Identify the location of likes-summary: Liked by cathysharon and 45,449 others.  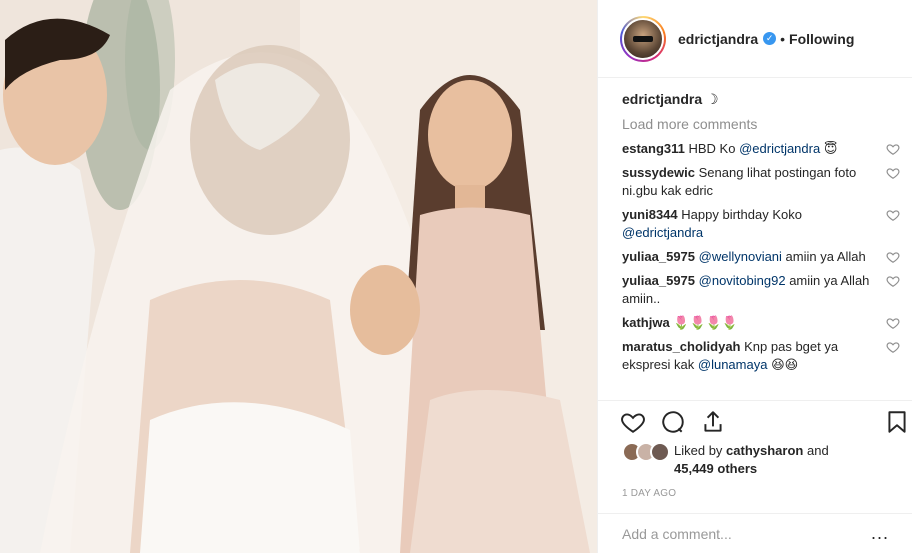
(725, 460).